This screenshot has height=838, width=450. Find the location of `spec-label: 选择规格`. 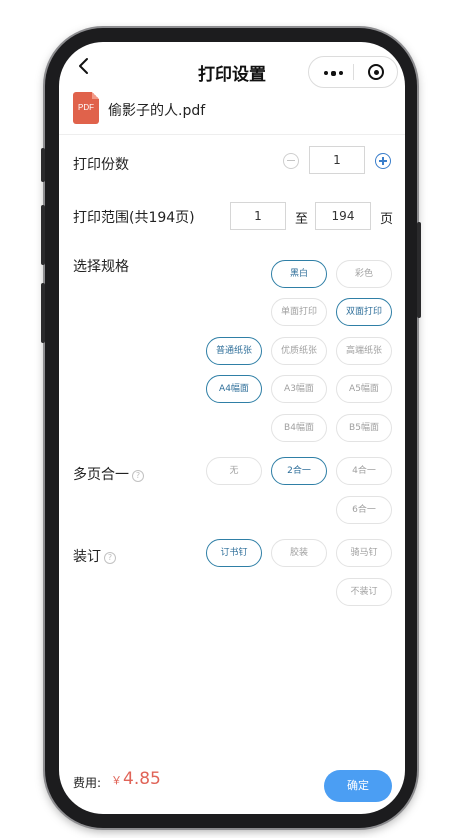

spec-label: 选择规格 is located at coordinates (101, 267).